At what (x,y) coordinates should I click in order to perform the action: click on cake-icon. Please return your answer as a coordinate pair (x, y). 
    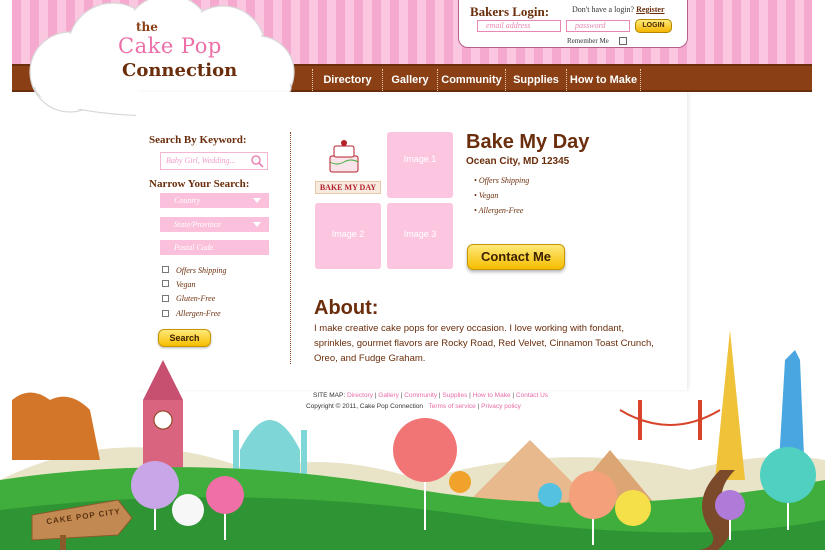
    Looking at the image, I should click on (344, 156).